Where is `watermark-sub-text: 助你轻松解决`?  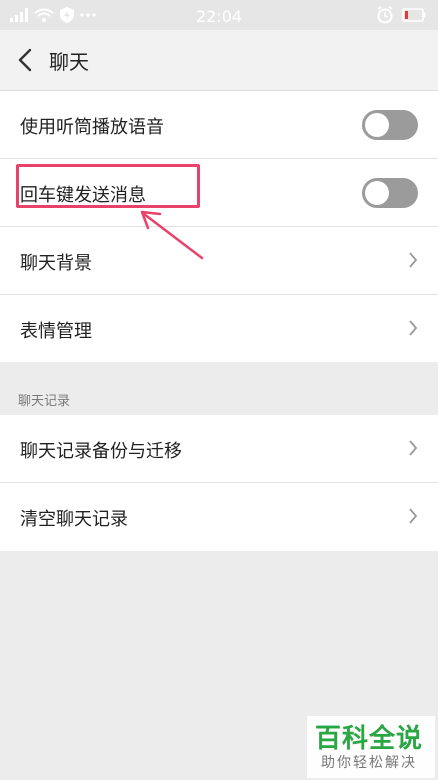 watermark-sub-text: 助你轻松解决 is located at coordinates (369, 763).